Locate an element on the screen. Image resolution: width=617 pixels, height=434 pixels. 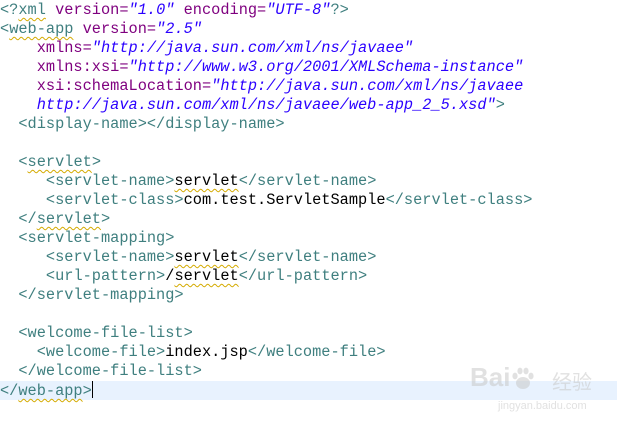
value-xmlns: "http://java.sun.com/xml/ns/javaee" is located at coordinates (252, 48).